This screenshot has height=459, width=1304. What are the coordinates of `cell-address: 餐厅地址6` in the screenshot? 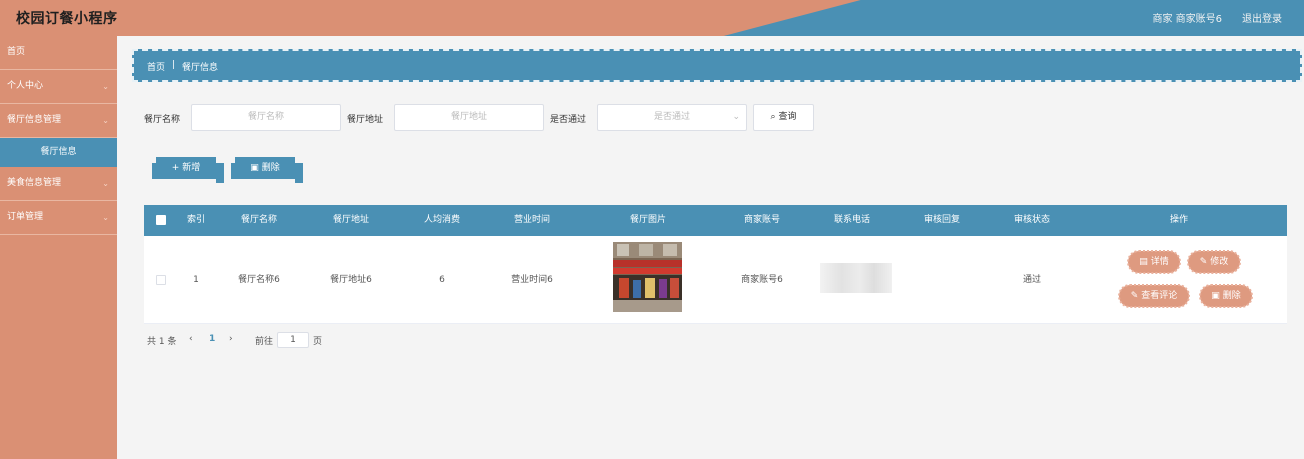 It's located at (351, 280).